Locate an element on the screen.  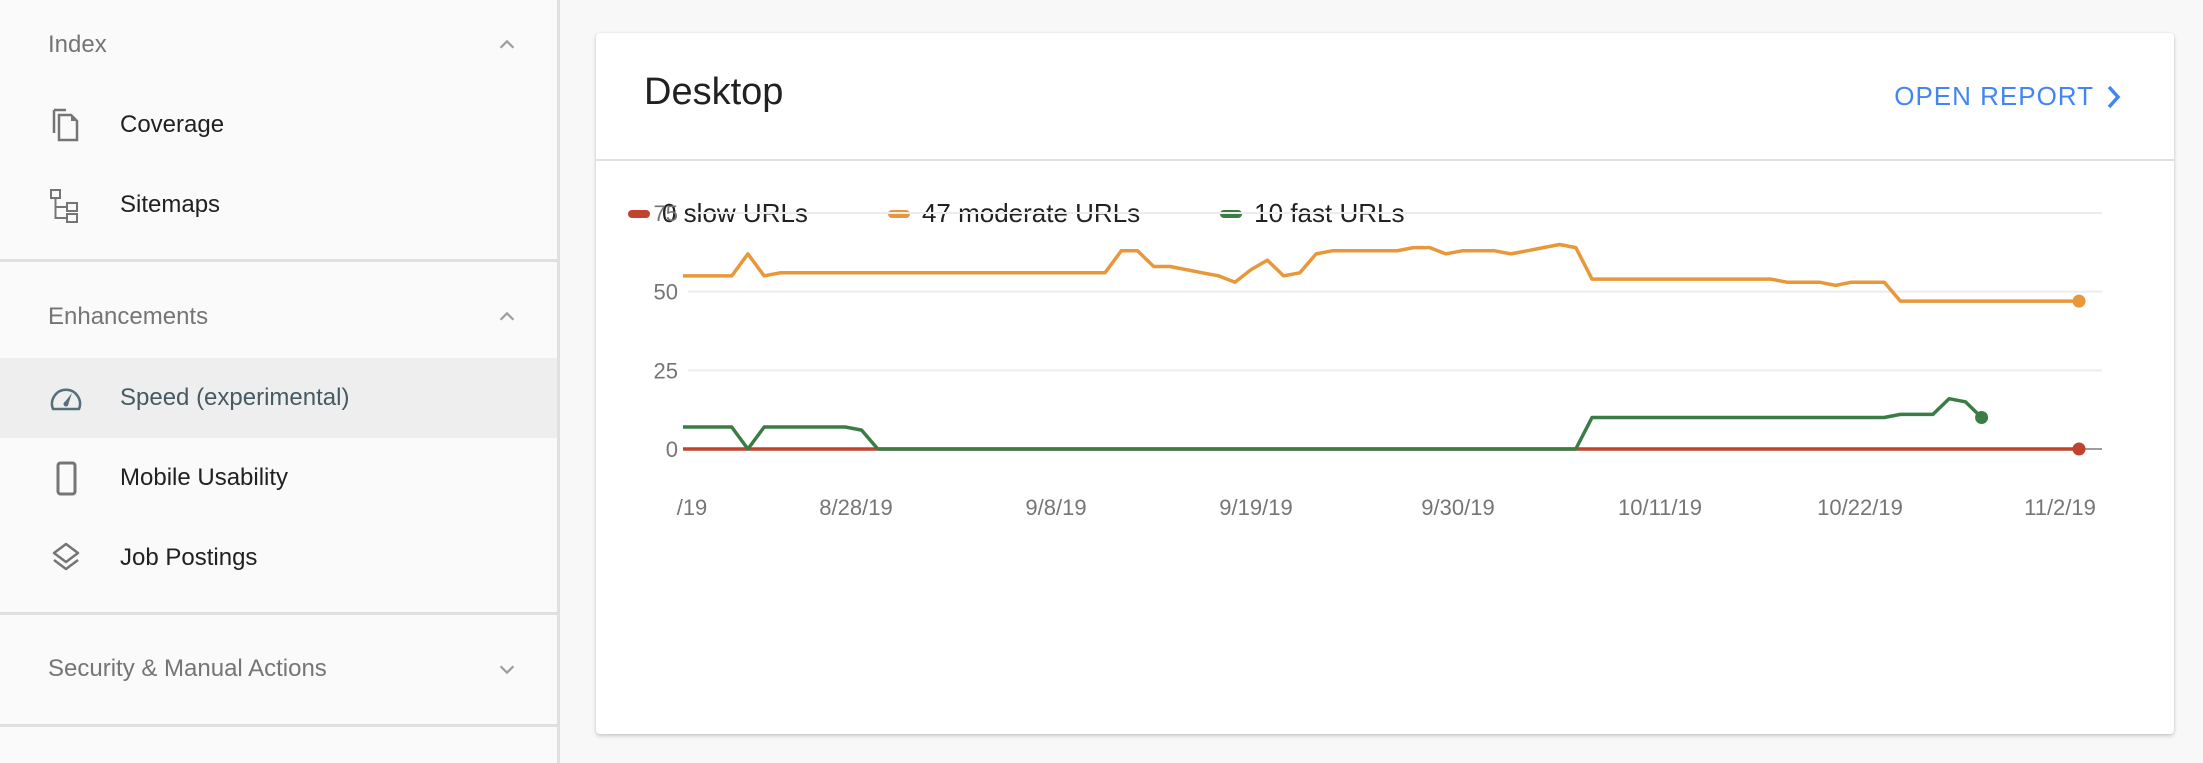
sidebar-item-job-postings: Job Postings is located at coordinates (278, 558).